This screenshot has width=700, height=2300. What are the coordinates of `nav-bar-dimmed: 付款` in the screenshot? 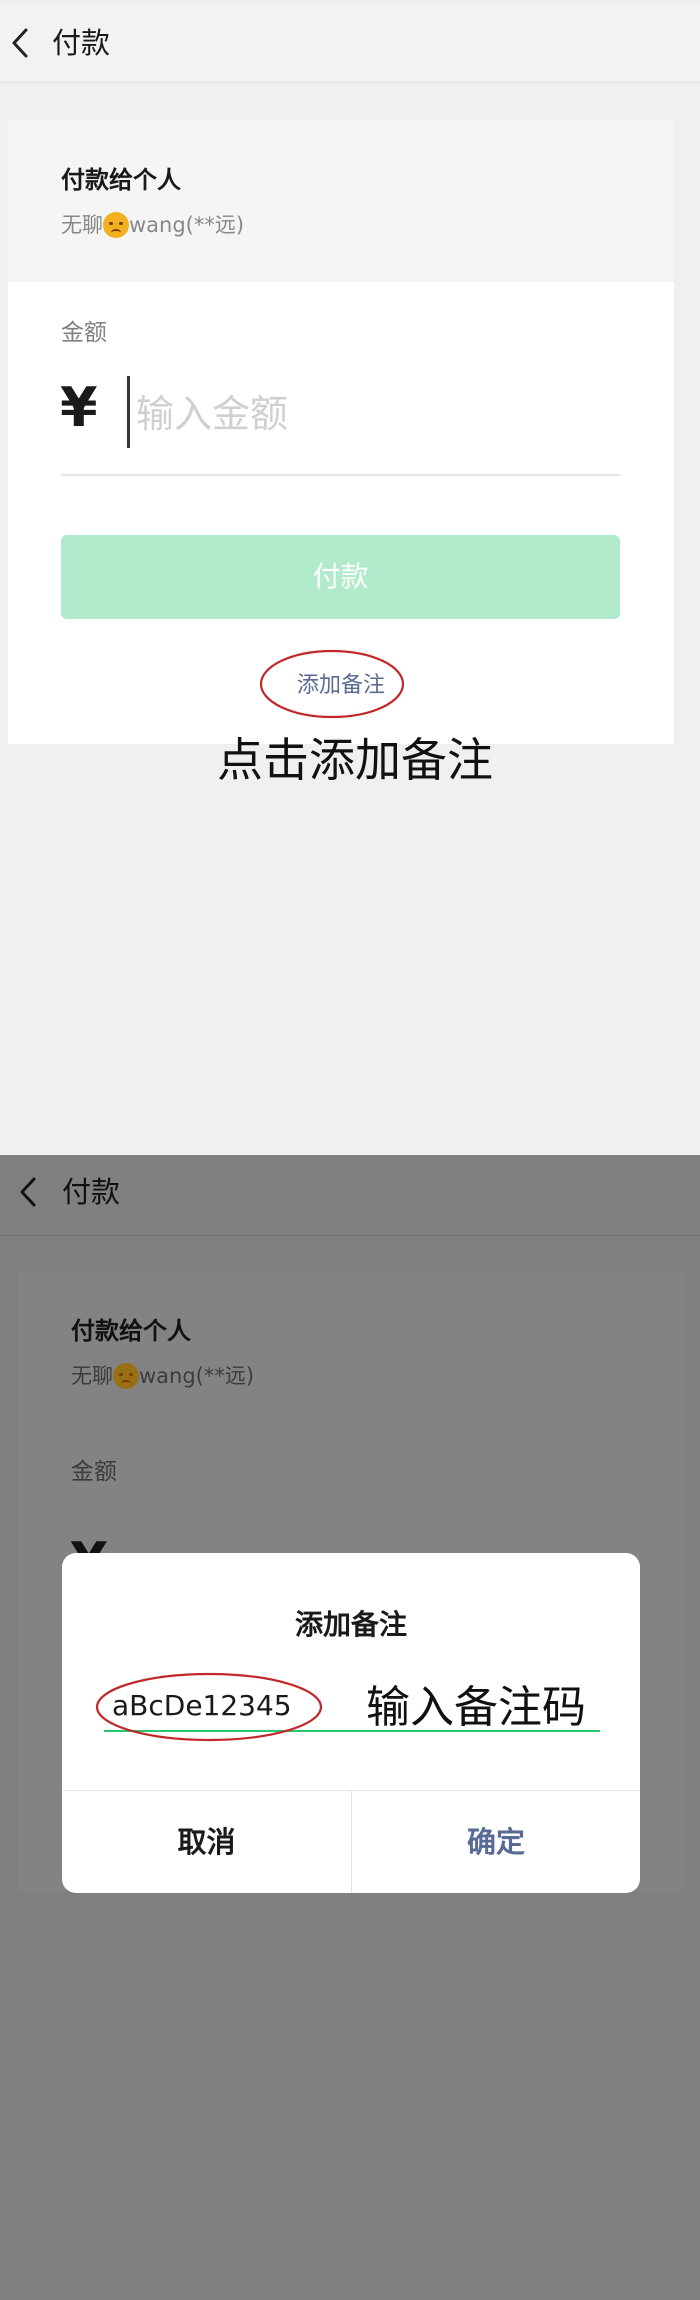 It's located at (350, 1195).